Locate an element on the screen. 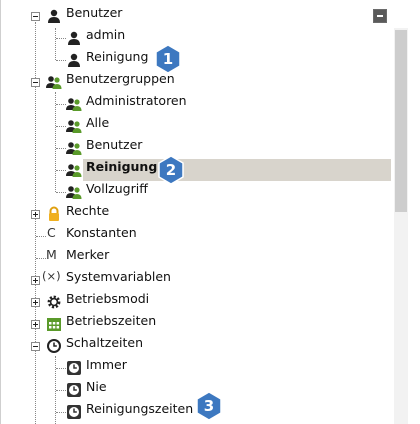 This screenshot has height=424, width=420. lock-icon is located at coordinates (54, 213).